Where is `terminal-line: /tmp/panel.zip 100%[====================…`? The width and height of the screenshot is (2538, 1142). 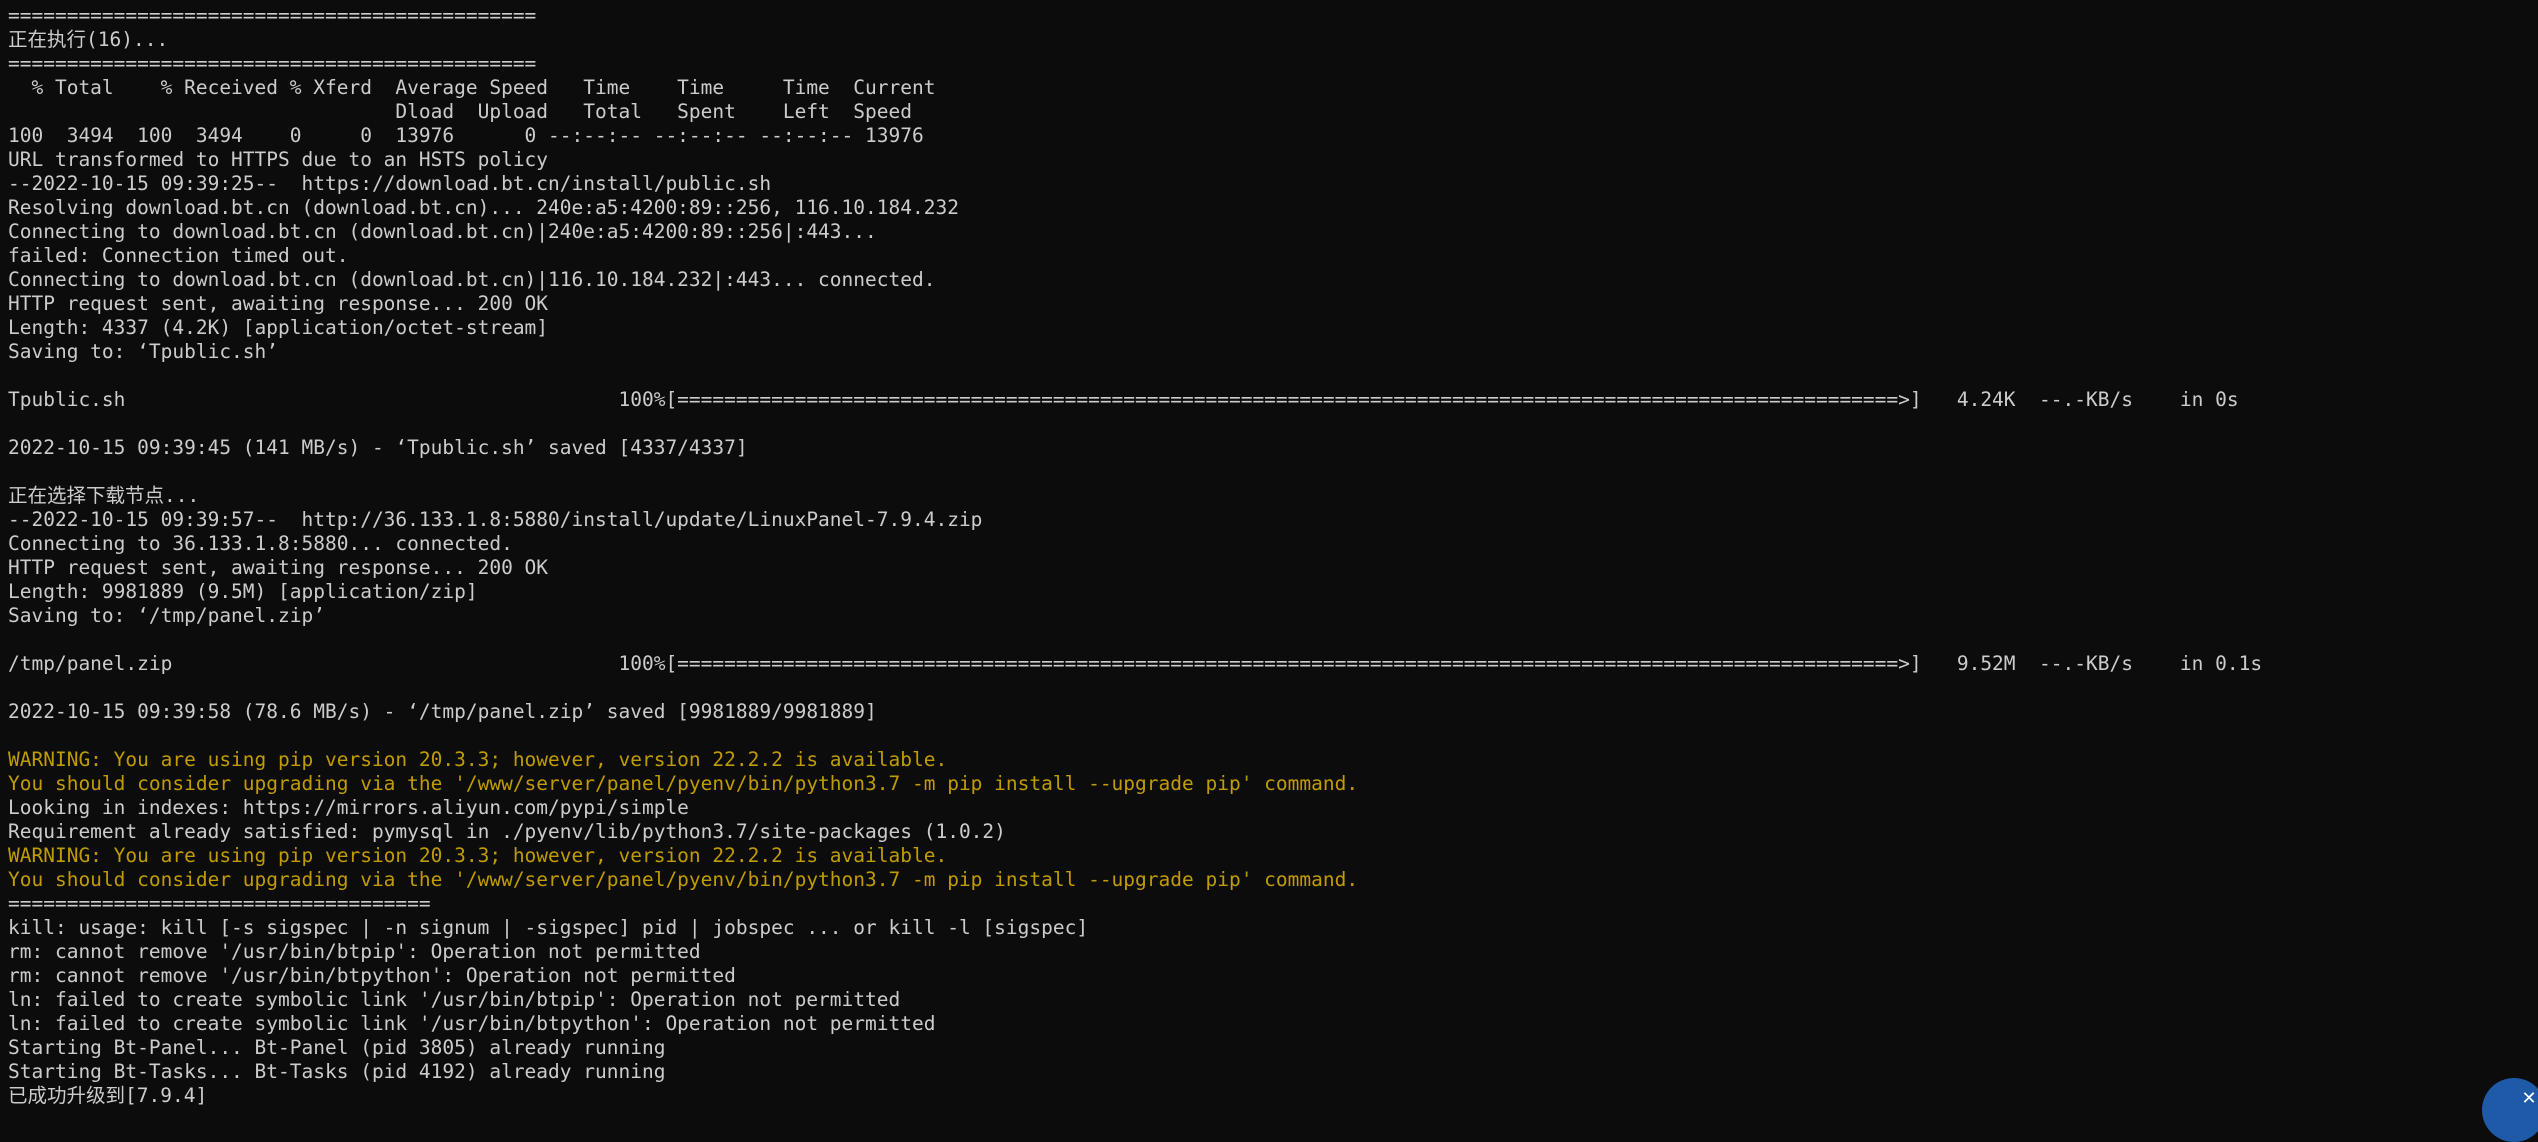 terminal-line: /tmp/panel.zip 100%[====================… is located at coordinates (1135, 663).